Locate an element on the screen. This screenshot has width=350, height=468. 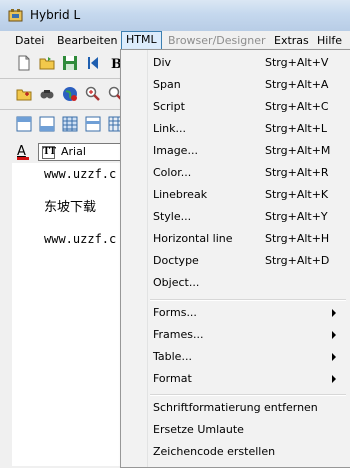
menu-item-label: Div is located at coordinates (162, 62).